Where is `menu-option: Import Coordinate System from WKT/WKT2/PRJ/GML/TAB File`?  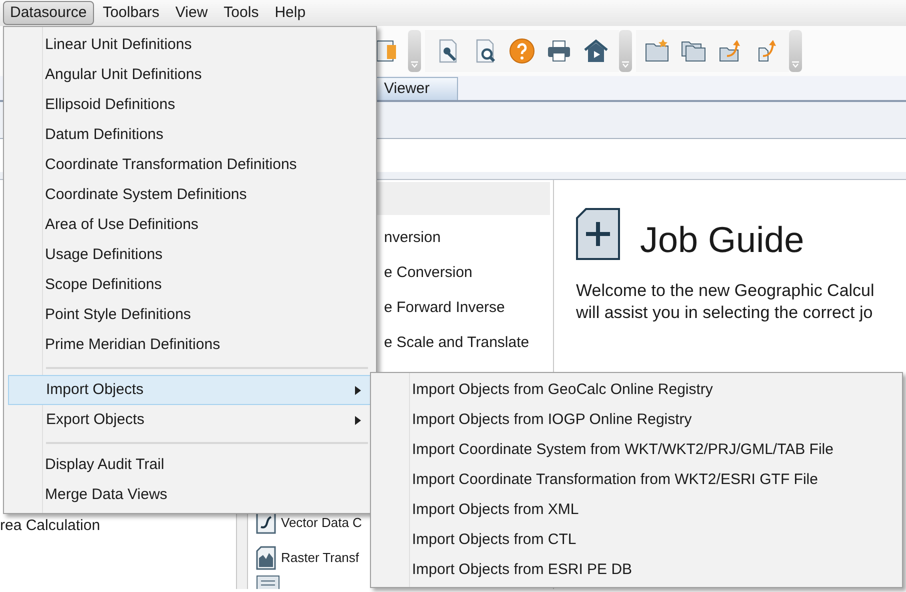 menu-option: Import Coordinate System from WKT/WKT2/PRJ/GML/TAB File is located at coordinates (636, 450).